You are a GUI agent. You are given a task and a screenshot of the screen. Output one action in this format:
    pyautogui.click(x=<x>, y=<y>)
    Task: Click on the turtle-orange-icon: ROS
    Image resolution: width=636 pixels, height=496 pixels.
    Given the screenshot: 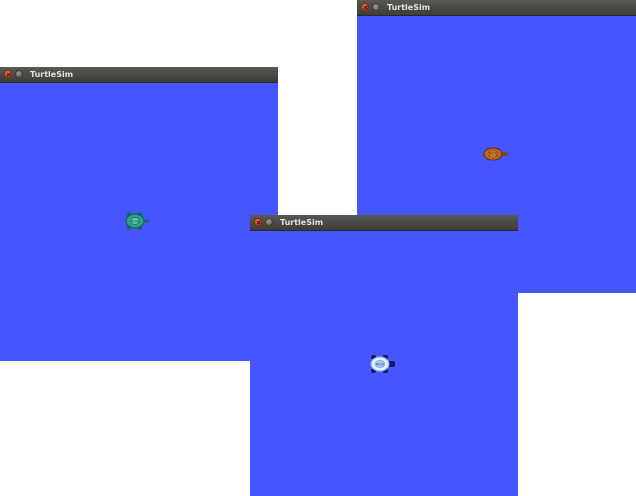 What is the action you would take?
    pyautogui.click(x=495, y=154)
    